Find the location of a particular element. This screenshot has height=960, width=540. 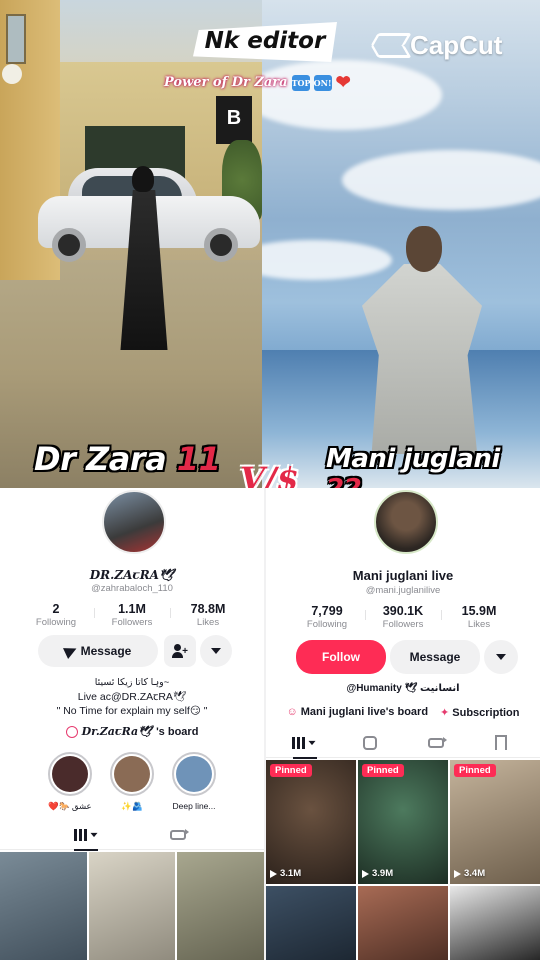

tagline: Power of Dr Zara TOP ON! ❤ is located at coordinates (257, 82).